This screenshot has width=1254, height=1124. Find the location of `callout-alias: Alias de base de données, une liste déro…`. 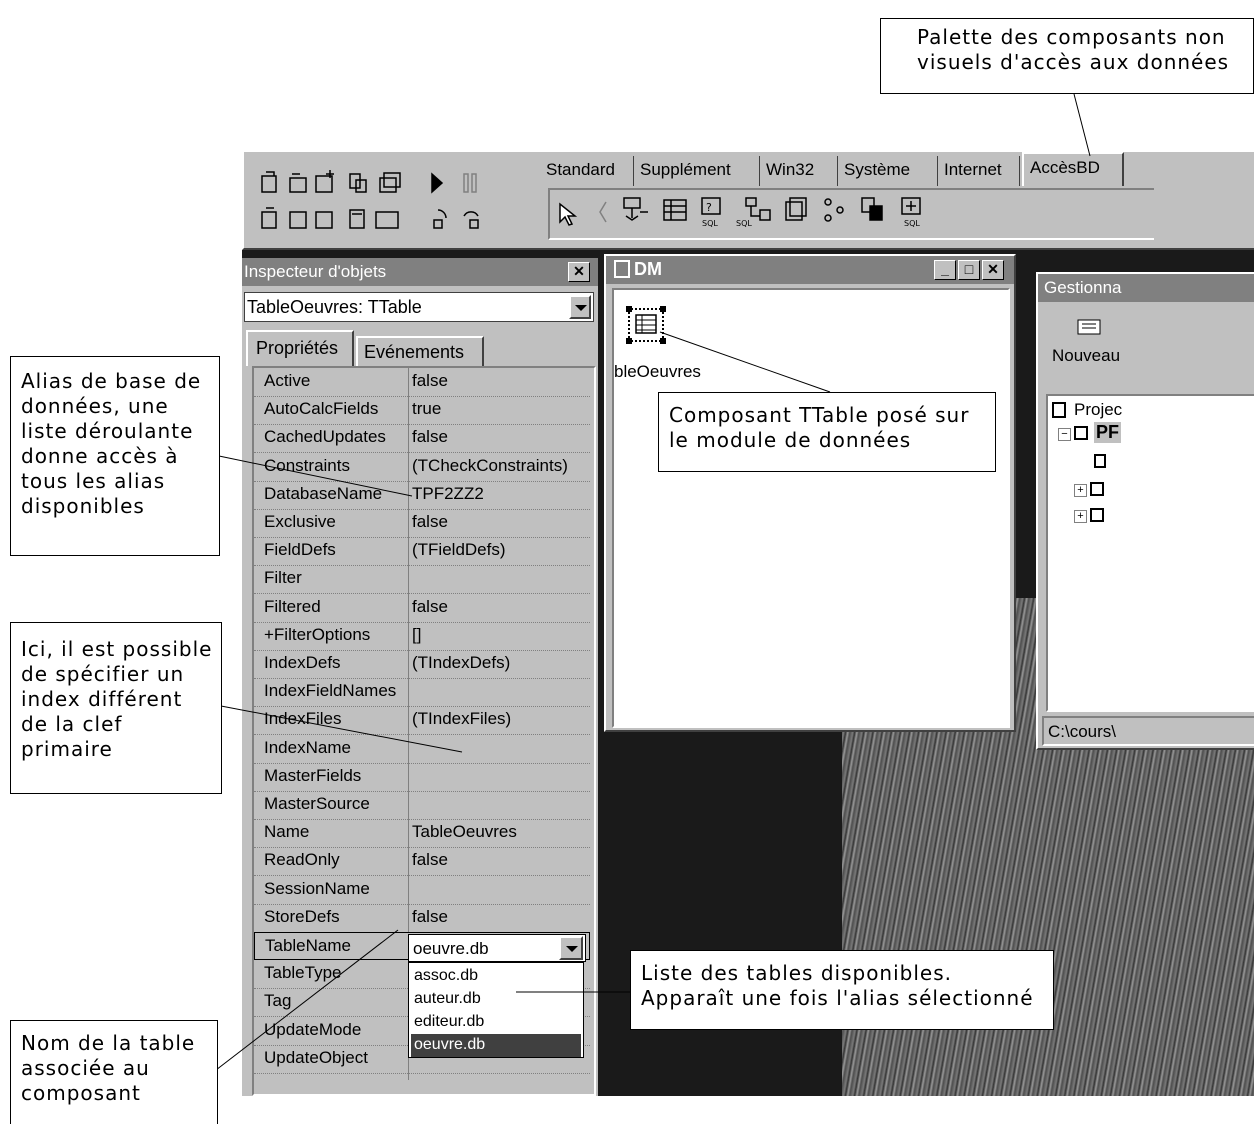

callout-alias: Alias de base de données, une liste déro… is located at coordinates (115, 456).